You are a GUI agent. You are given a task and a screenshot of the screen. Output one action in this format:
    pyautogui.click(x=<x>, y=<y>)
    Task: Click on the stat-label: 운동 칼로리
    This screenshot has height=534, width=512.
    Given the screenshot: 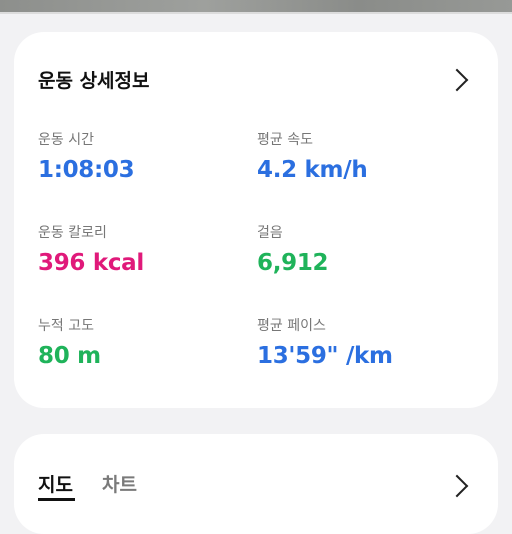 What is the action you would take?
    pyautogui.click(x=72, y=233)
    